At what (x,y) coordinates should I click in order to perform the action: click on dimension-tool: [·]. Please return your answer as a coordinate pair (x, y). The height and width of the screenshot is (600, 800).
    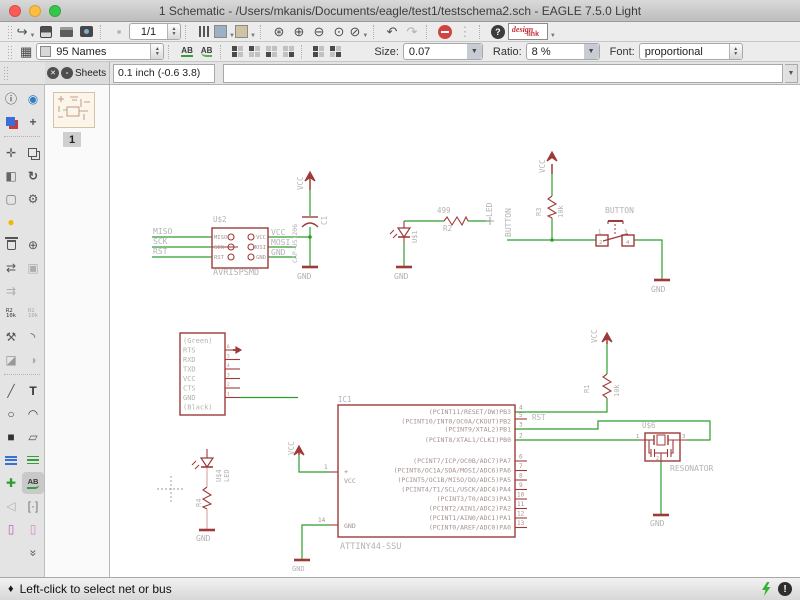
    Looking at the image, I should click on (33, 506).